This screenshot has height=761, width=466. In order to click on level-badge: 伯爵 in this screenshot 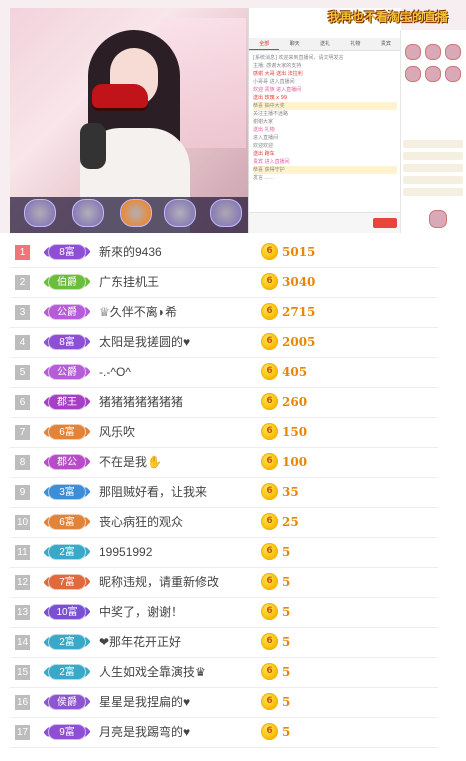, I will do `click(67, 282)`.